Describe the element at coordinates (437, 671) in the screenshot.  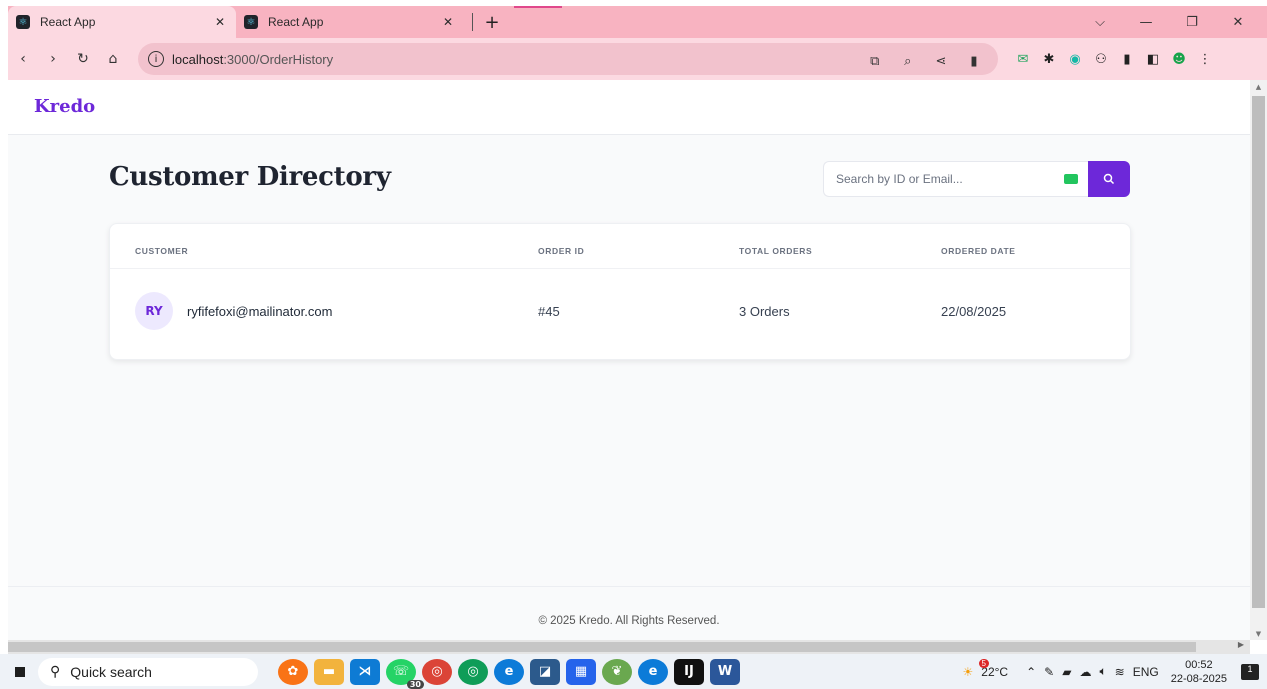
I see `chrome-icon: ◎` at that location.